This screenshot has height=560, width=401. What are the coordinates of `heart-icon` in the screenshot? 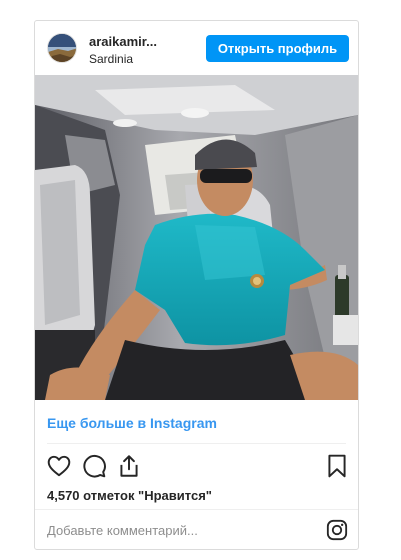 It's located at (59, 466).